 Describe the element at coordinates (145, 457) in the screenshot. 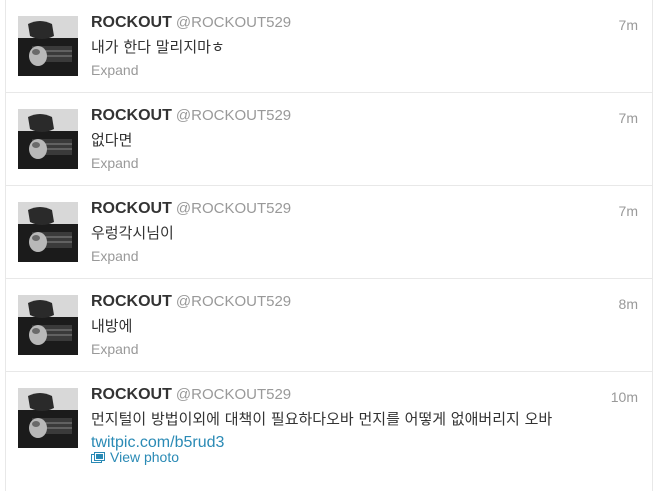

I see `view-photo-label: View photo` at that location.